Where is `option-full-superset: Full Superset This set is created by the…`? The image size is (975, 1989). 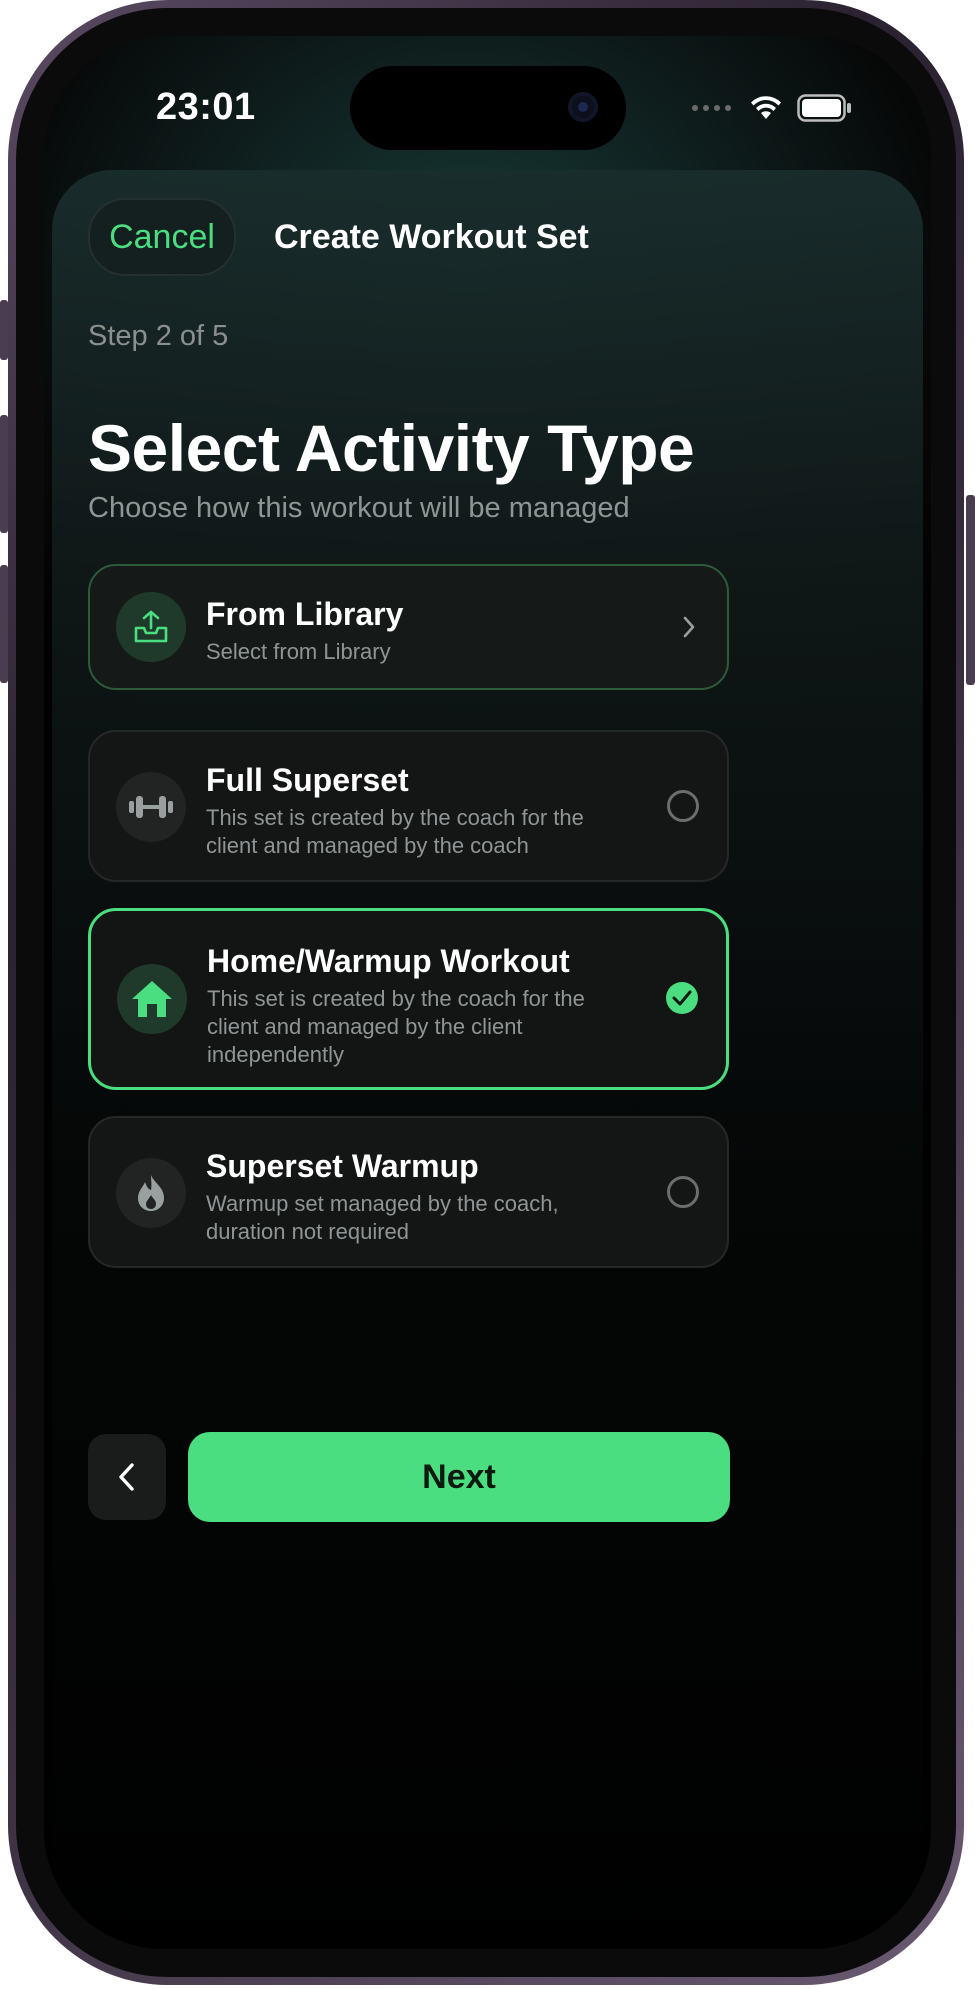
option-full-superset: Full Superset This set is created by the… is located at coordinates (408, 806).